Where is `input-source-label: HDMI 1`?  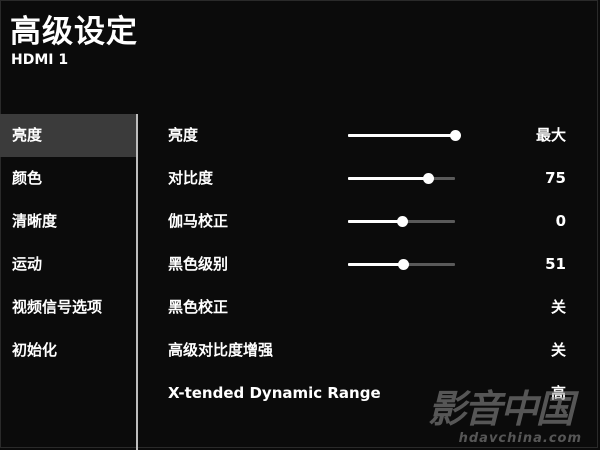 input-source-label: HDMI 1 is located at coordinates (40, 60).